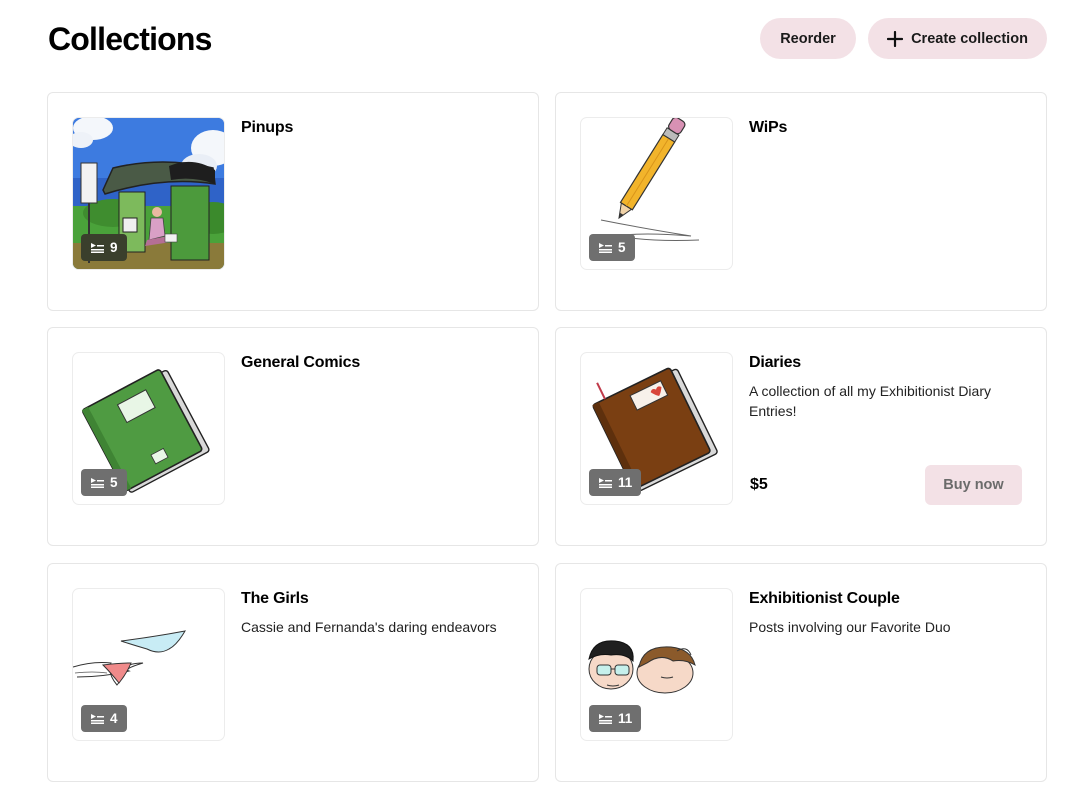 The image size is (1090, 805). I want to click on collection-description: Cassie and Fernanda's daring endeavors, so click(369, 627).